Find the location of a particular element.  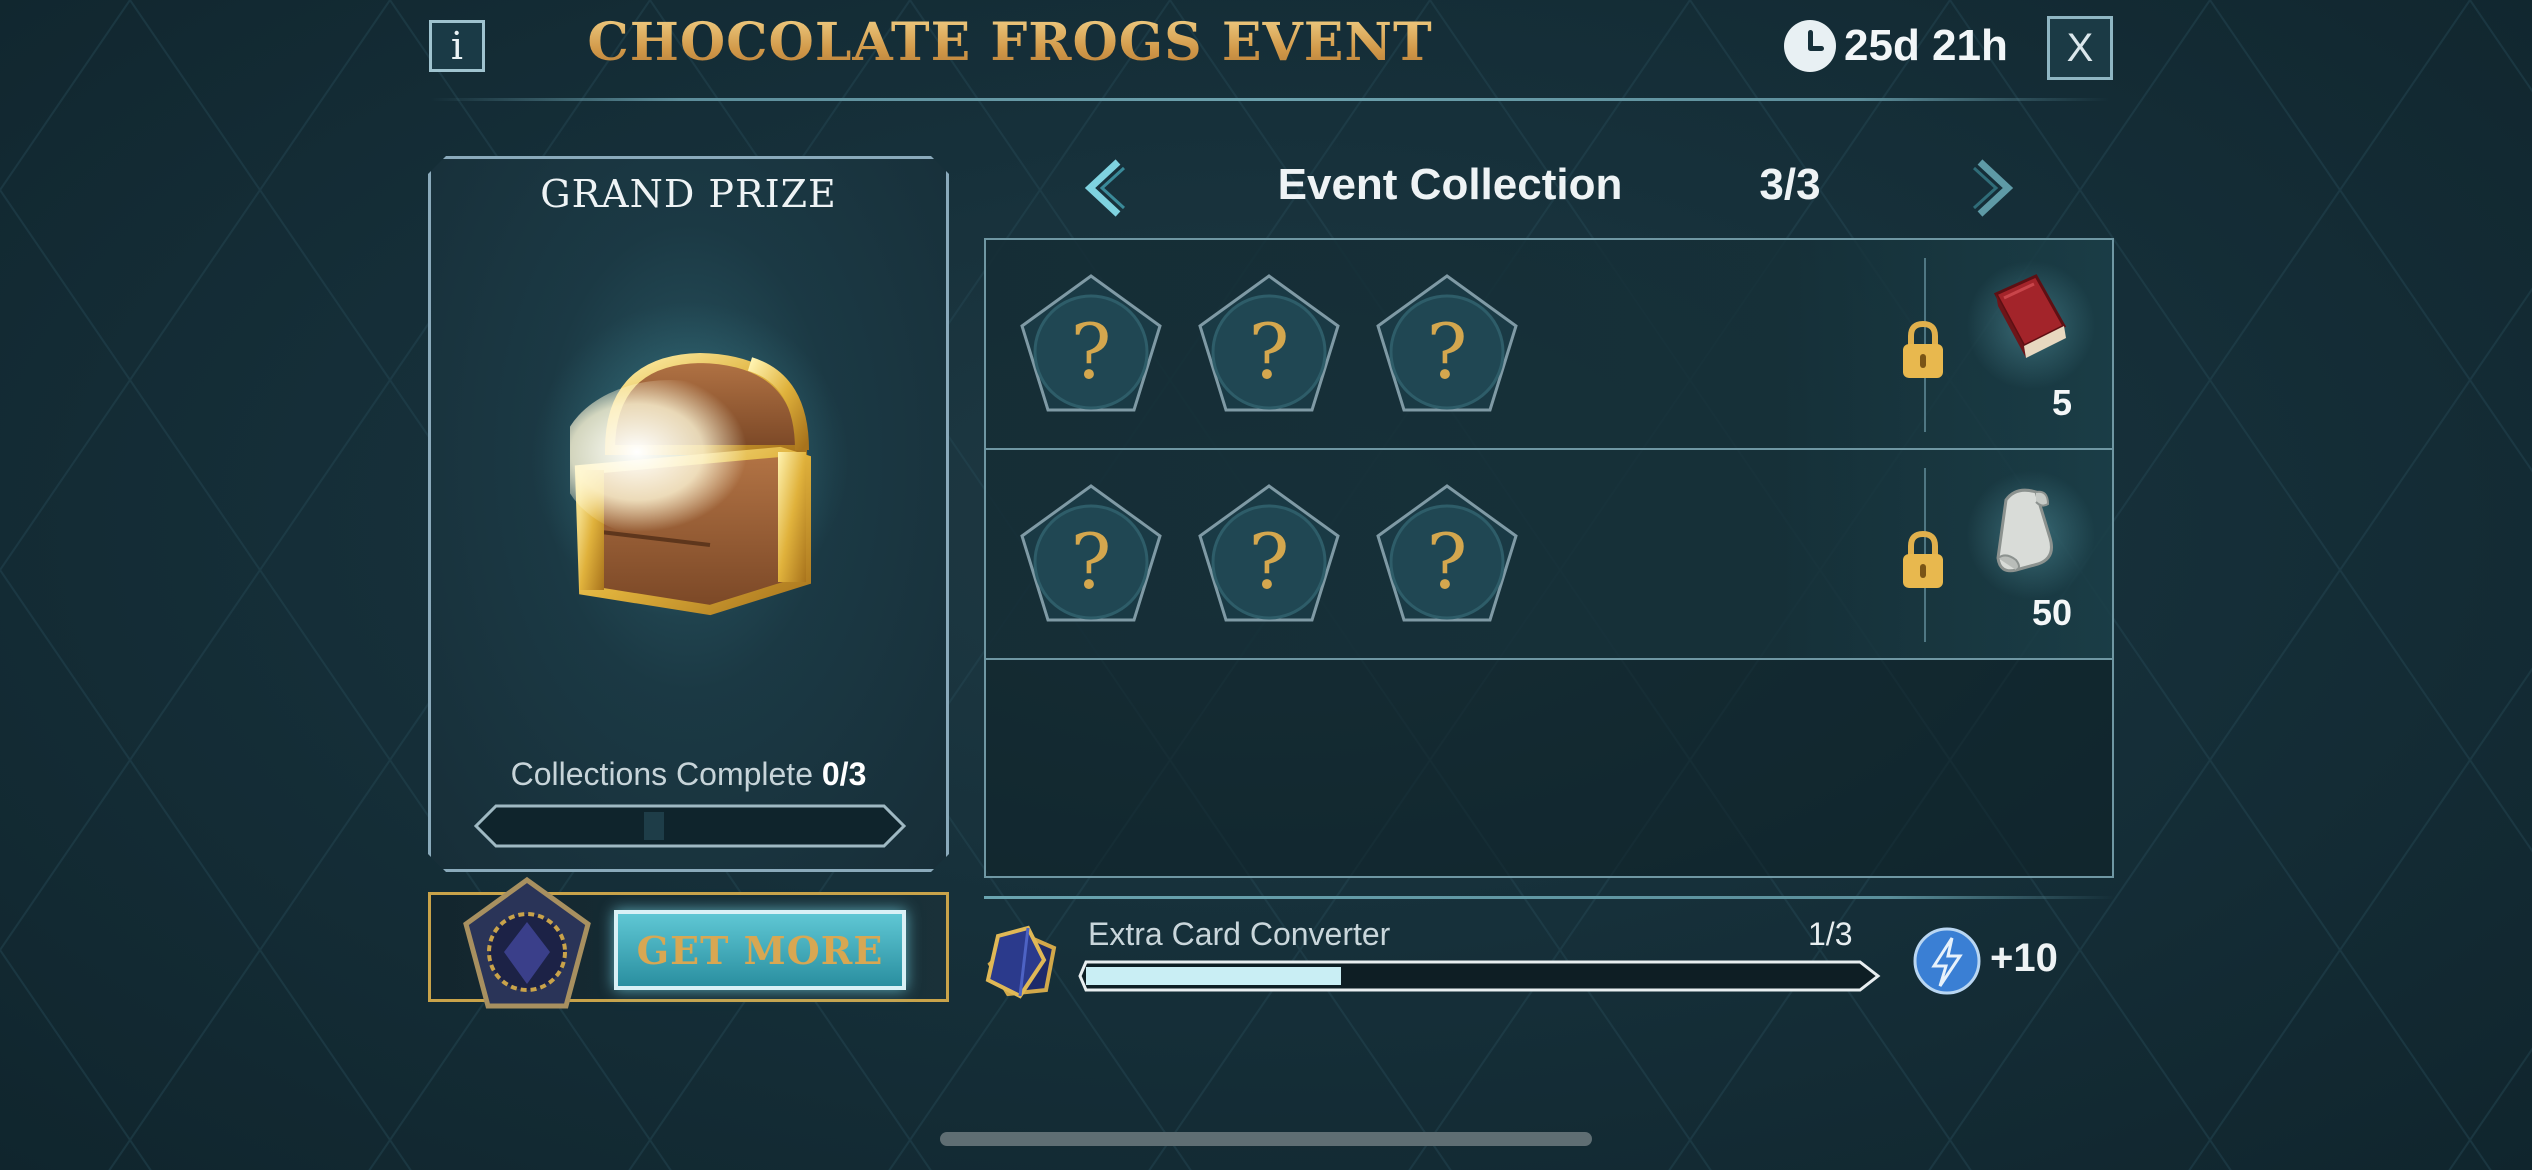

book-icon is located at coordinates (2026, 320).